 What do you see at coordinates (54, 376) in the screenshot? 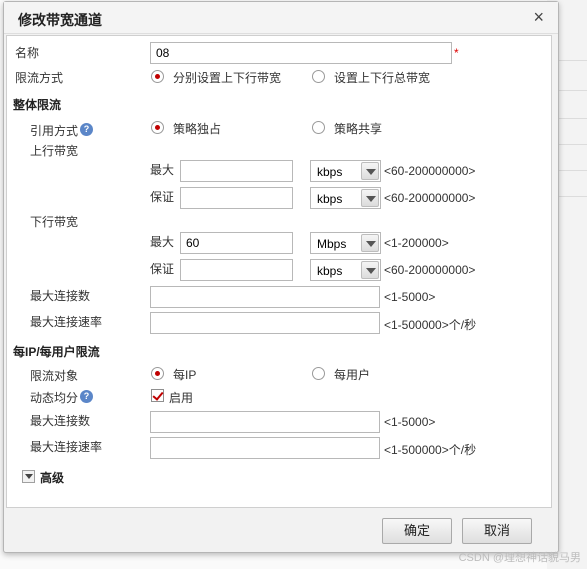
I see `target-label: 限流对象` at bounding box center [54, 376].